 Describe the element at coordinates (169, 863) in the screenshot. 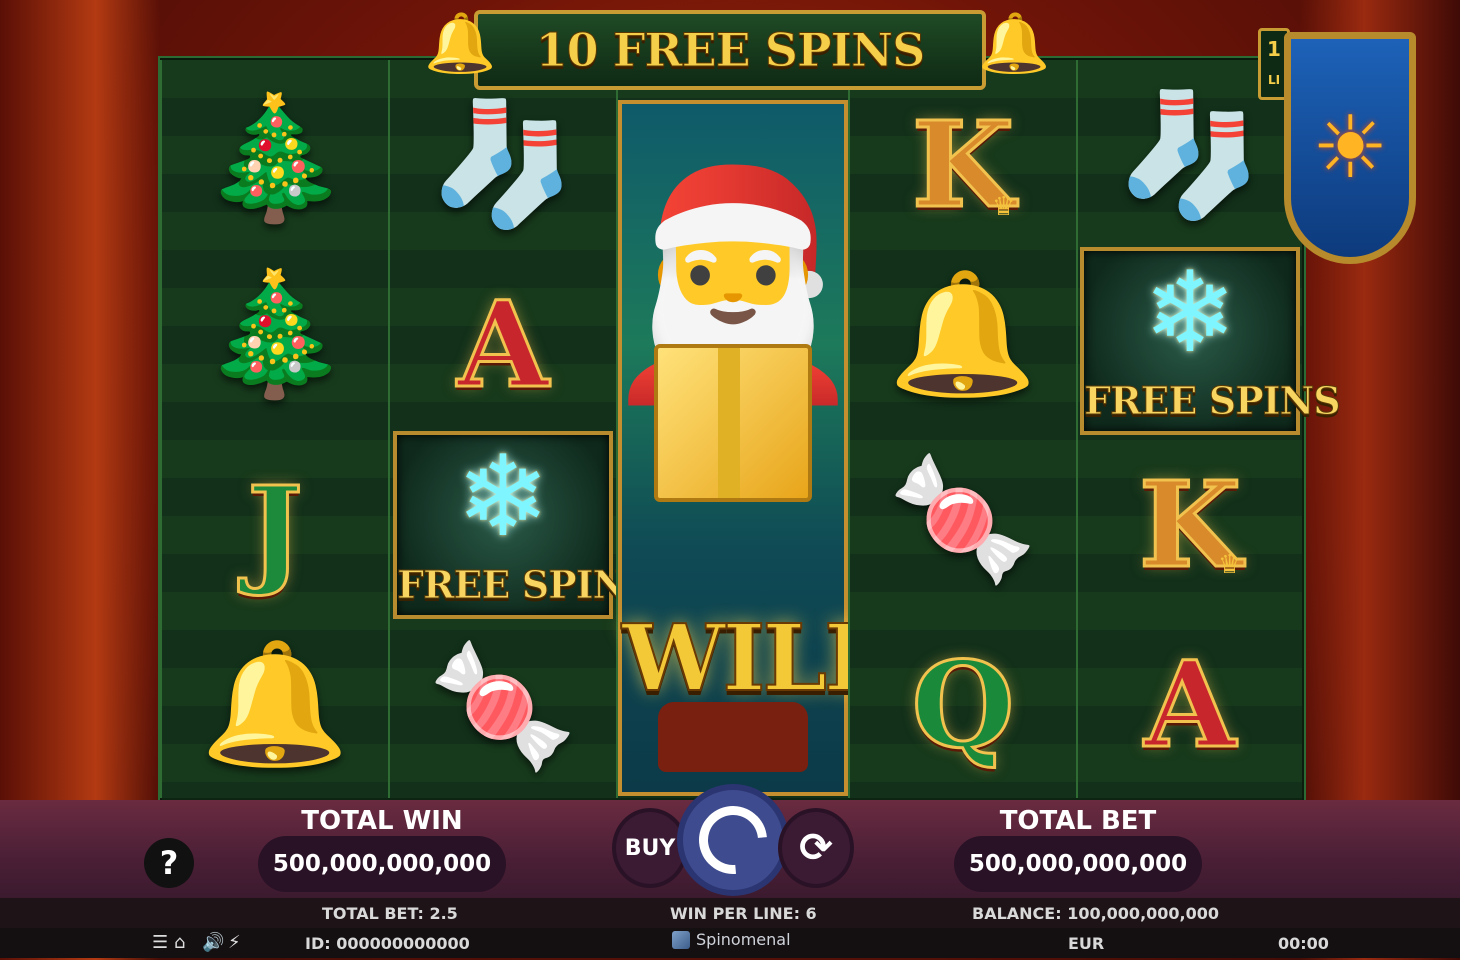

I see `help-button: ?` at that location.